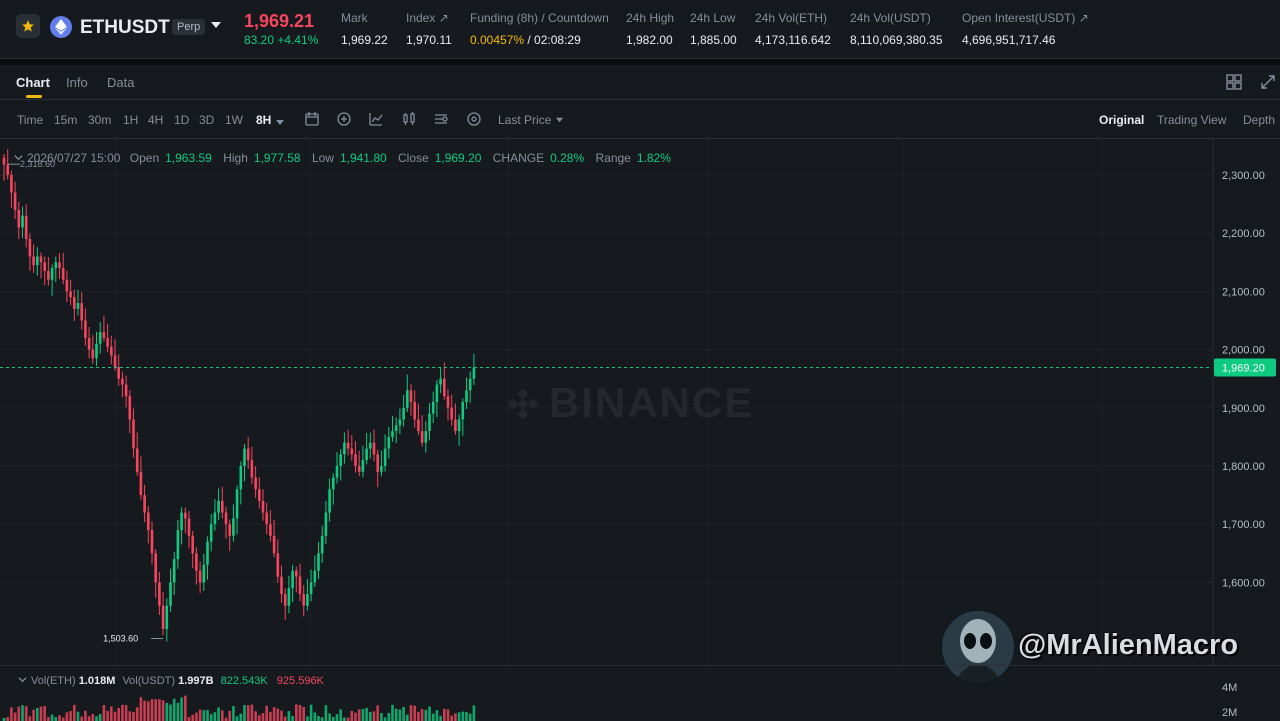 This screenshot has width=1280, height=721. What do you see at coordinates (28, 26) in the screenshot?
I see `favorite-star-icon` at bounding box center [28, 26].